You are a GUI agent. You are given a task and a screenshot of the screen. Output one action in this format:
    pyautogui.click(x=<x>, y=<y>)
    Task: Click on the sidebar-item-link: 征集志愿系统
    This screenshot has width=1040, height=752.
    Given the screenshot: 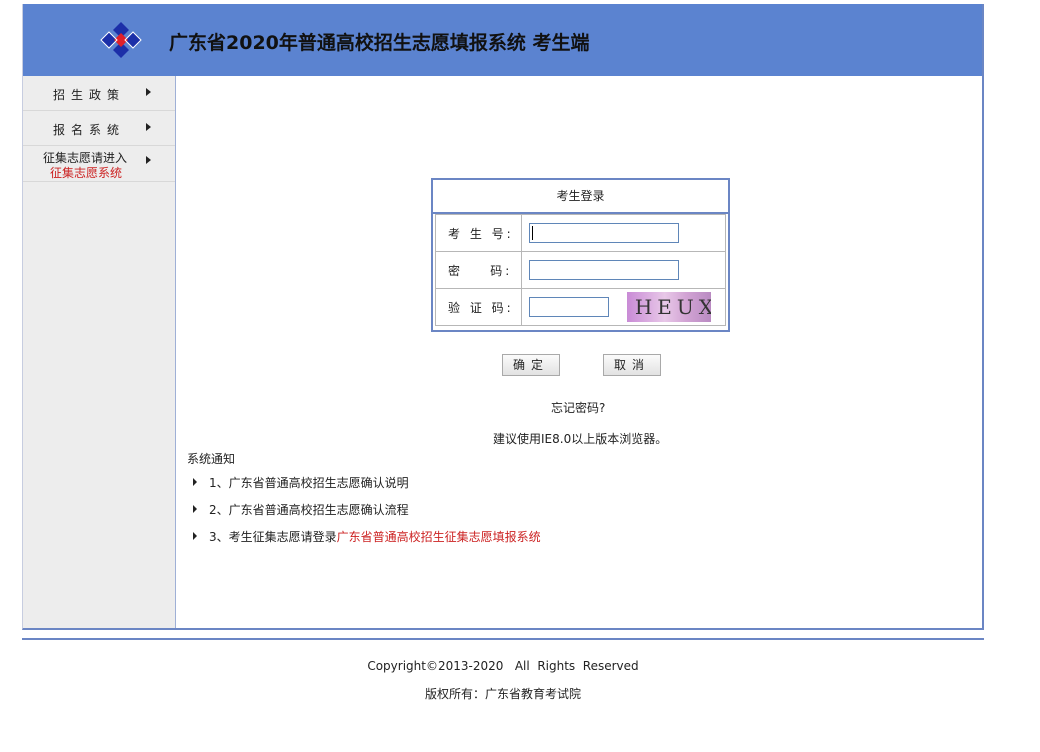 What is the action you would take?
    pyautogui.click(x=86, y=172)
    